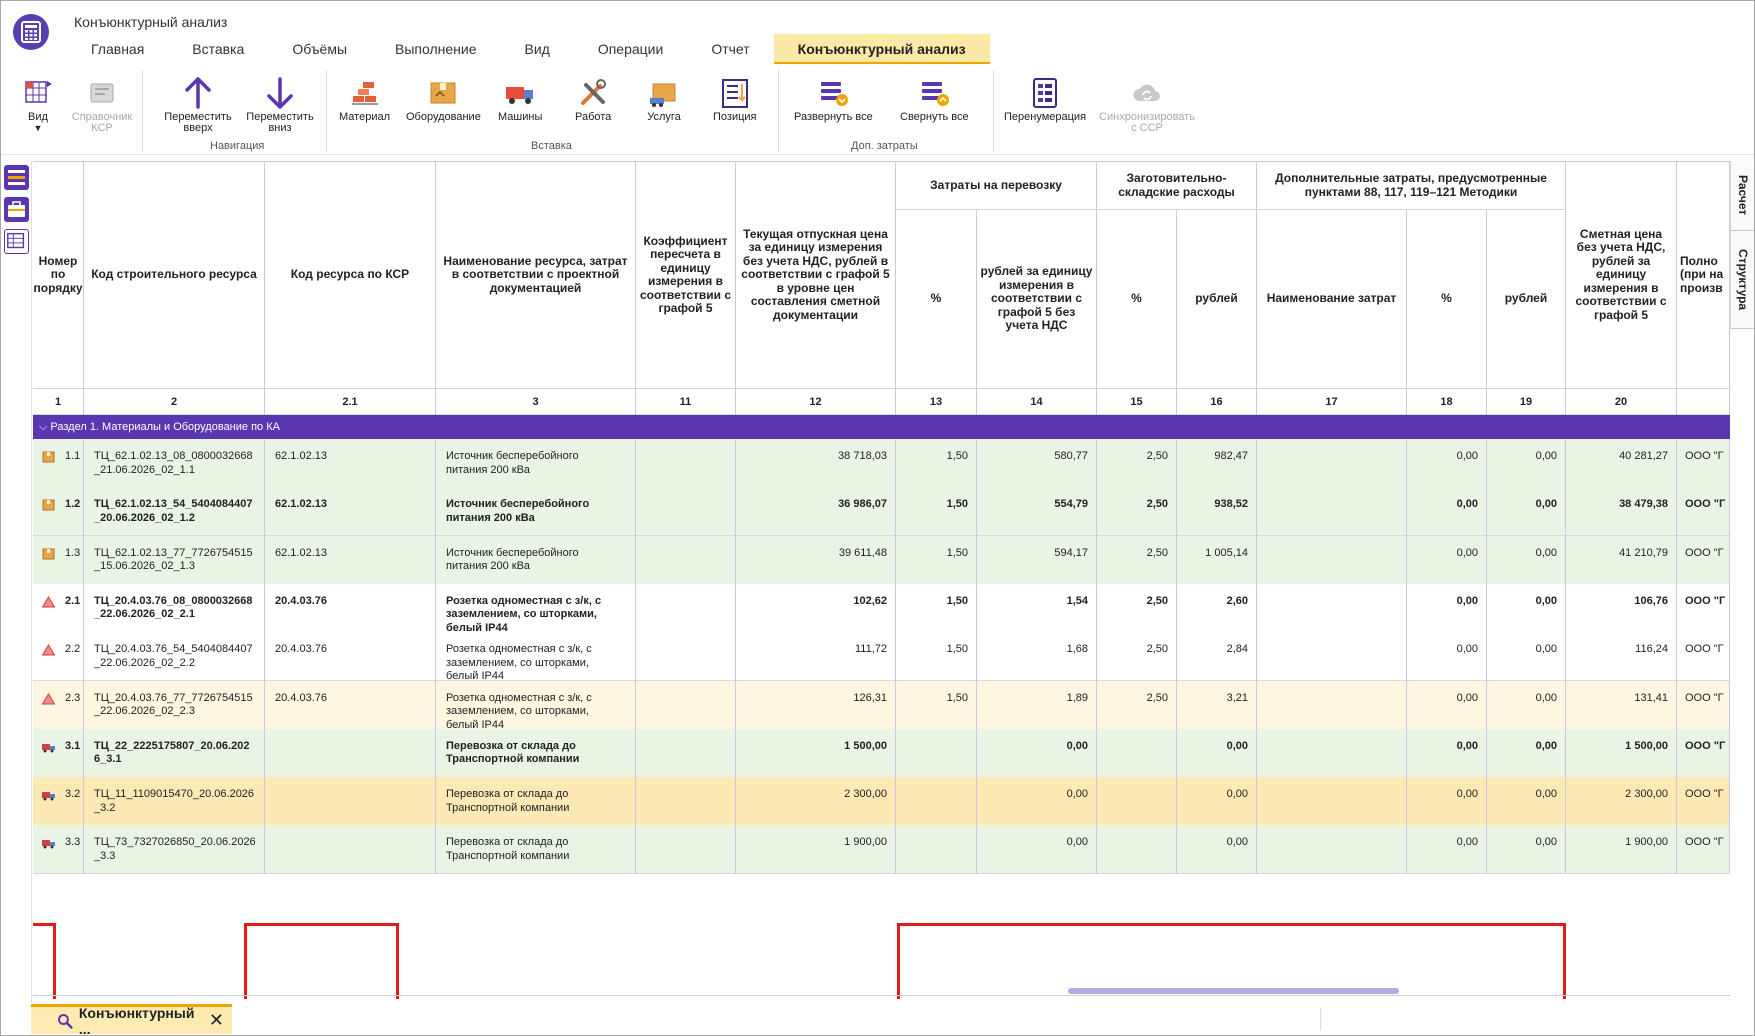 The width and height of the screenshot is (1755, 1036). What do you see at coordinates (319, 49) in the screenshot?
I see `tab-obyomy: Объёмы` at bounding box center [319, 49].